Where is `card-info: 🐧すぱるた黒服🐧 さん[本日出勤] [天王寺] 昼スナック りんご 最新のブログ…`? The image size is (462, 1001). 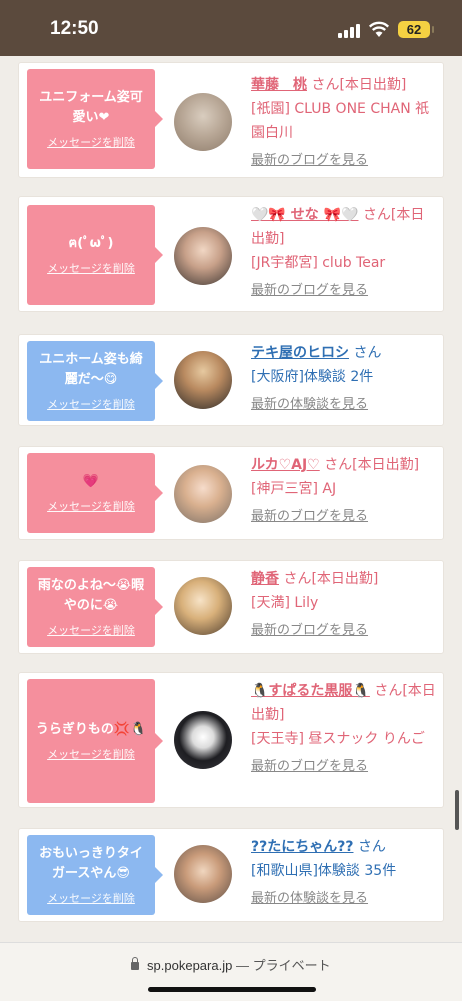 card-info: 🐧すぱるた黒服🐧 さん[本日出勤] [天王寺] 昼スナック りんご 最新のブログ… is located at coordinates (344, 726).